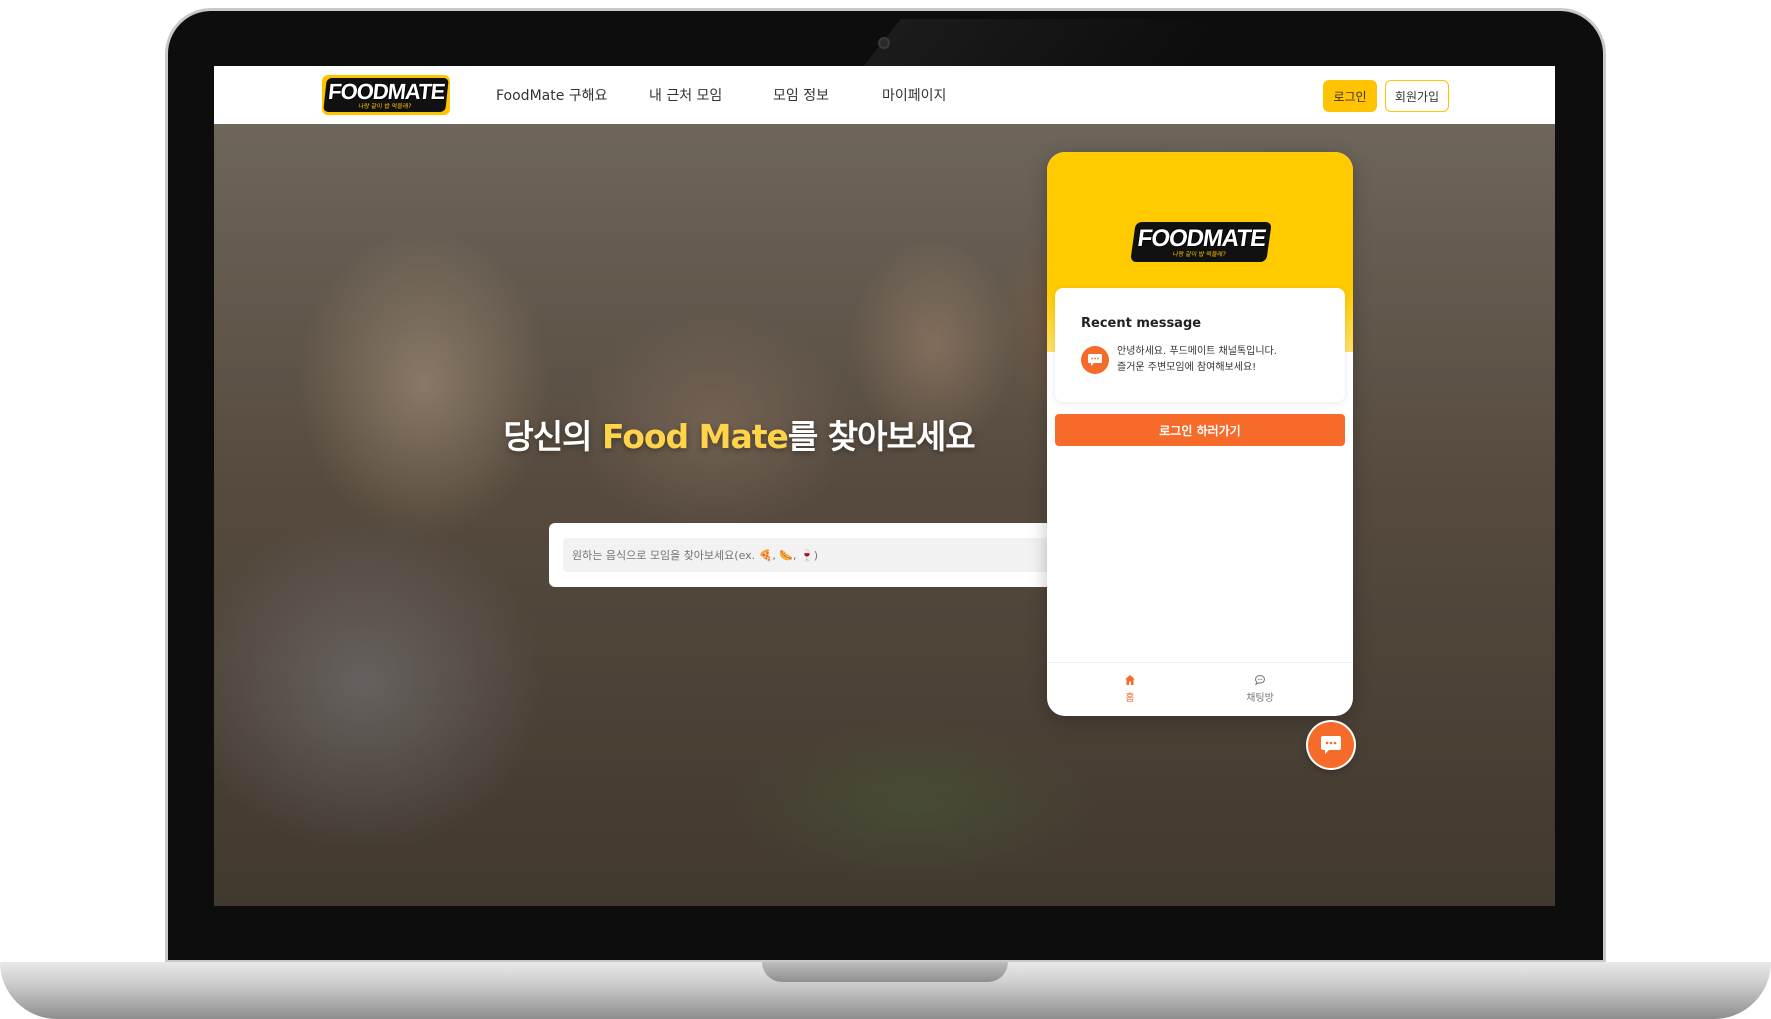 The width and height of the screenshot is (1771, 1019). I want to click on chat-launcher-icon, so click(1331, 745).